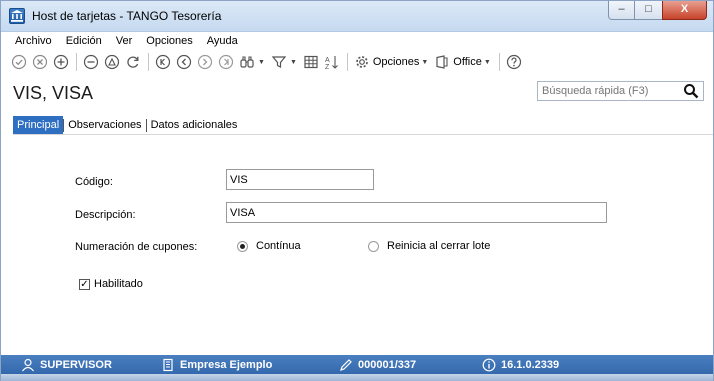  I want to click on svg-text: Z, so click(327, 67).